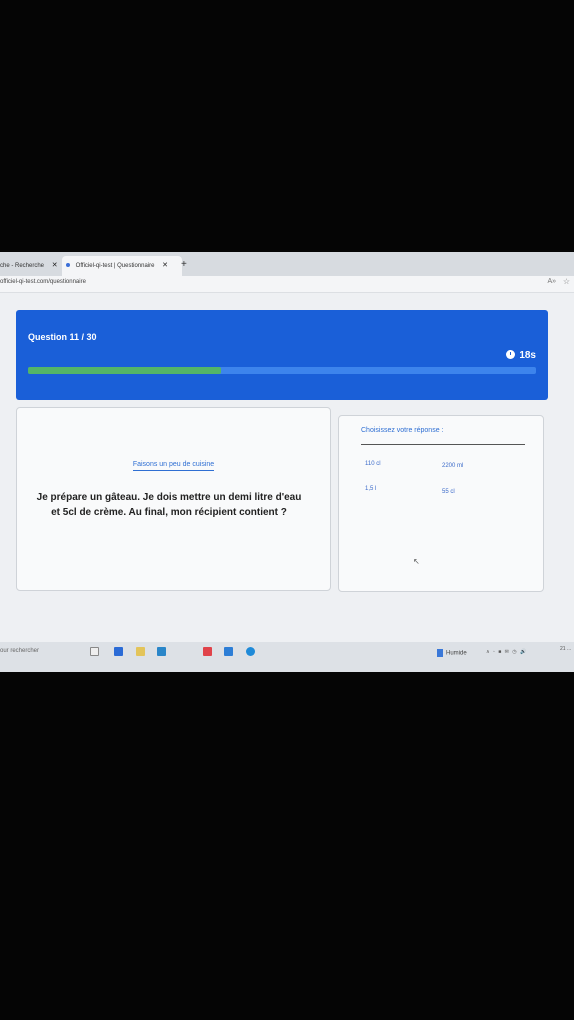 The height and width of the screenshot is (1020, 574). Describe the element at coordinates (161, 651) in the screenshot. I see `store-icon` at that location.